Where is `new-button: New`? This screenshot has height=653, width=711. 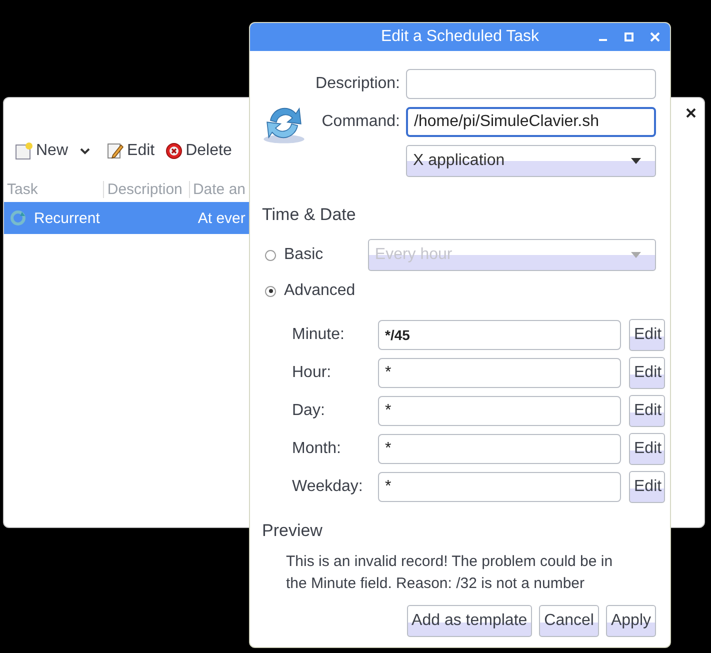
new-button: New is located at coordinates (42, 151).